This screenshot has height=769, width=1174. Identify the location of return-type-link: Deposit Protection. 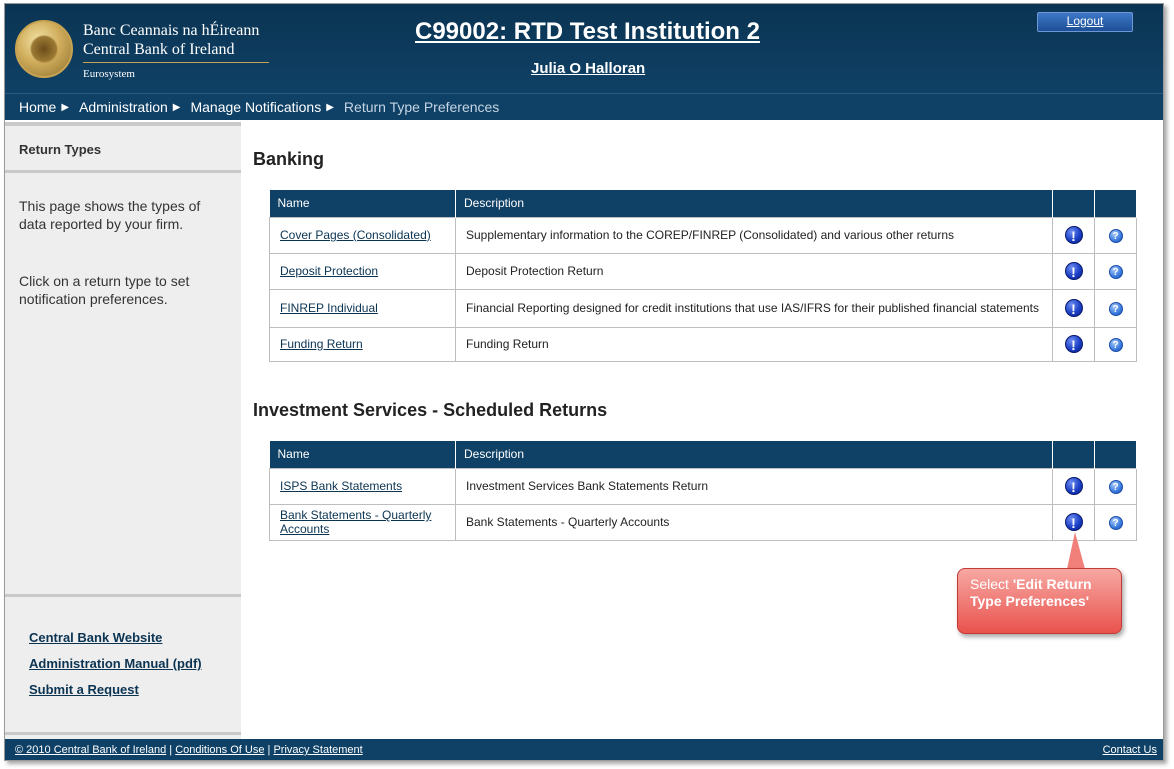
(329, 271).